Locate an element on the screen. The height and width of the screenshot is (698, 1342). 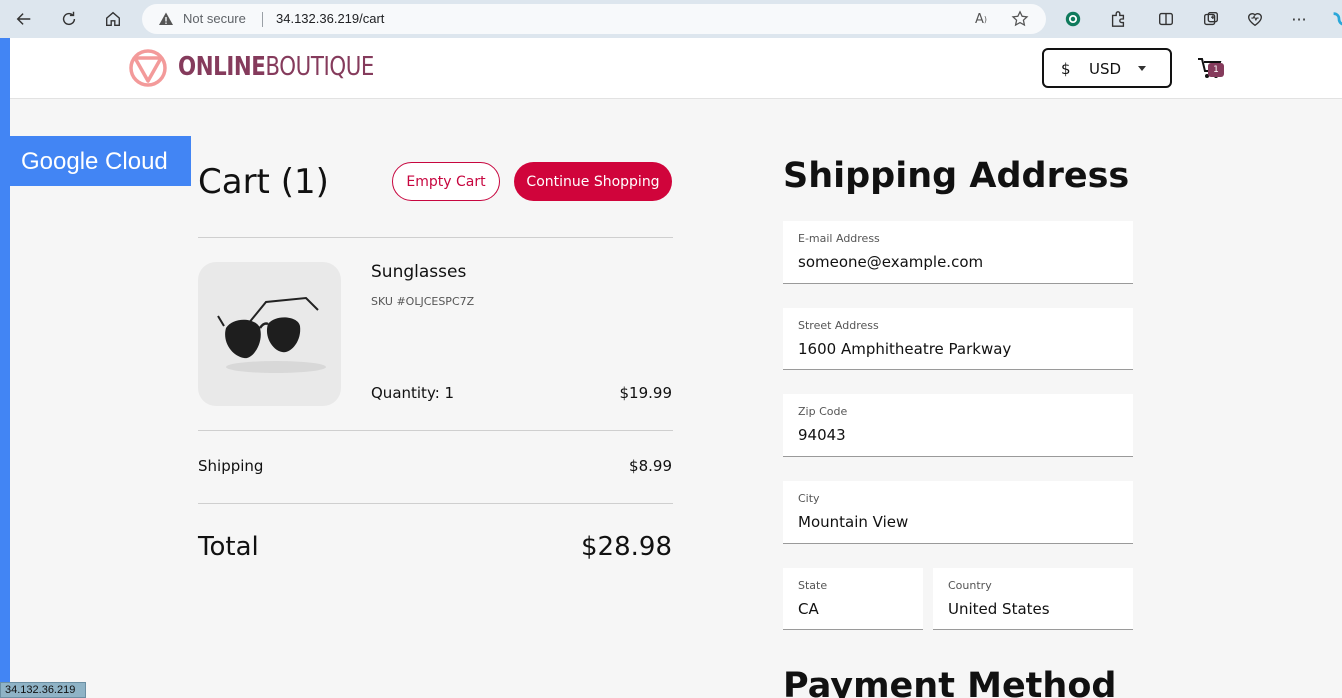
warning-icon is located at coordinates (166, 19).